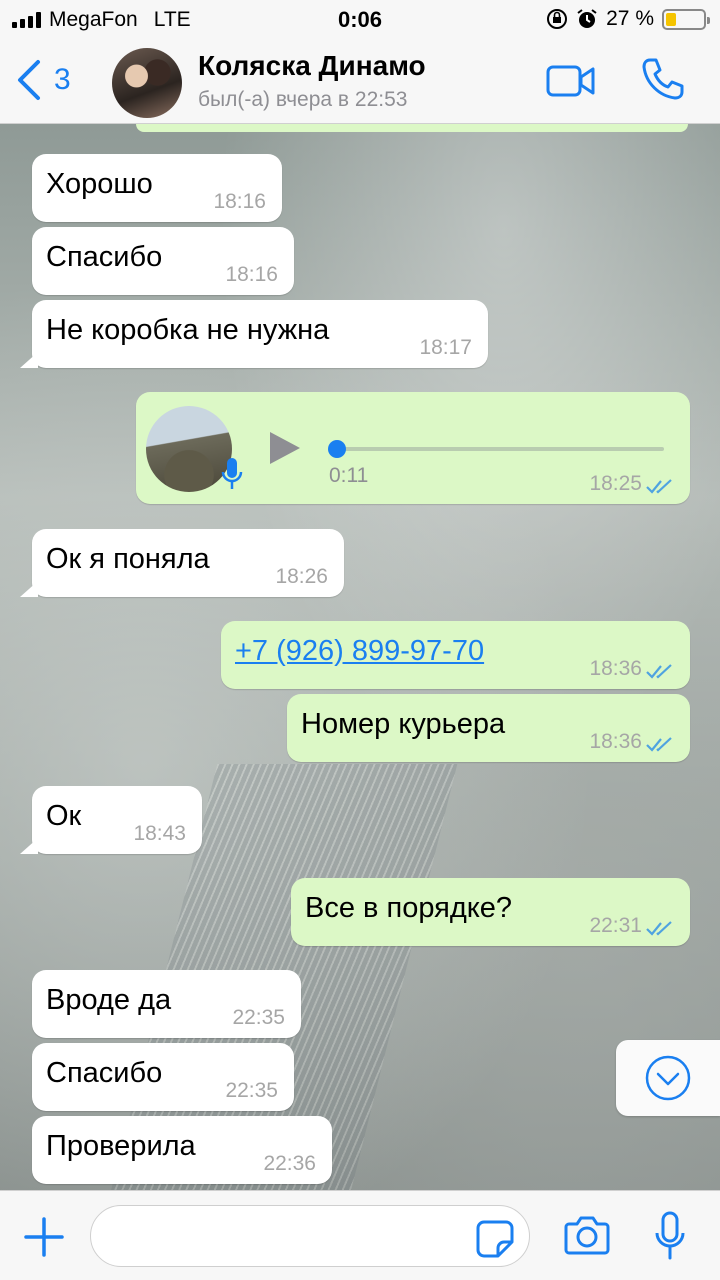  Describe the element at coordinates (111, 820) in the screenshot. I see `message-incoming: Ок 18:43` at that location.